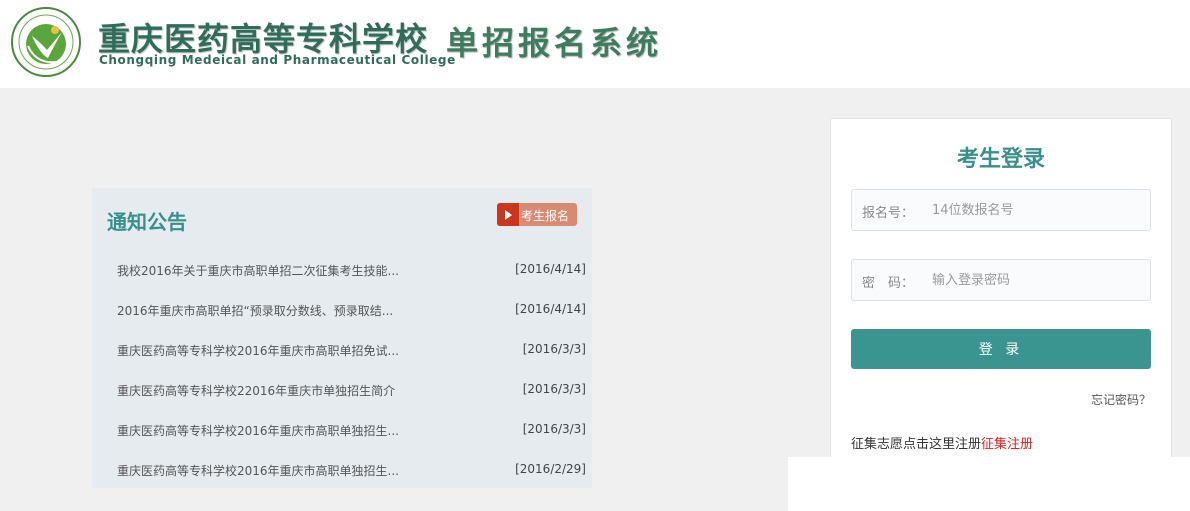 The height and width of the screenshot is (511, 1190). Describe the element at coordinates (916, 444) in the screenshot. I see `collect-register-text: 征集志愿点击这里注册` at that location.